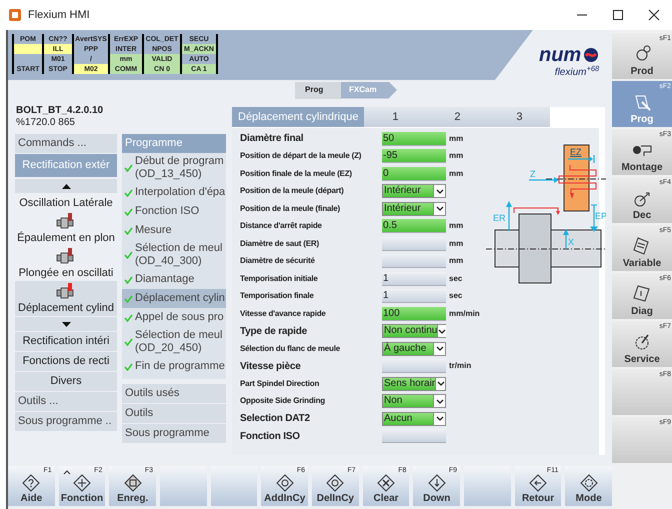 The height and width of the screenshot is (509, 672). I want to click on input-field: 100, so click(414, 313).